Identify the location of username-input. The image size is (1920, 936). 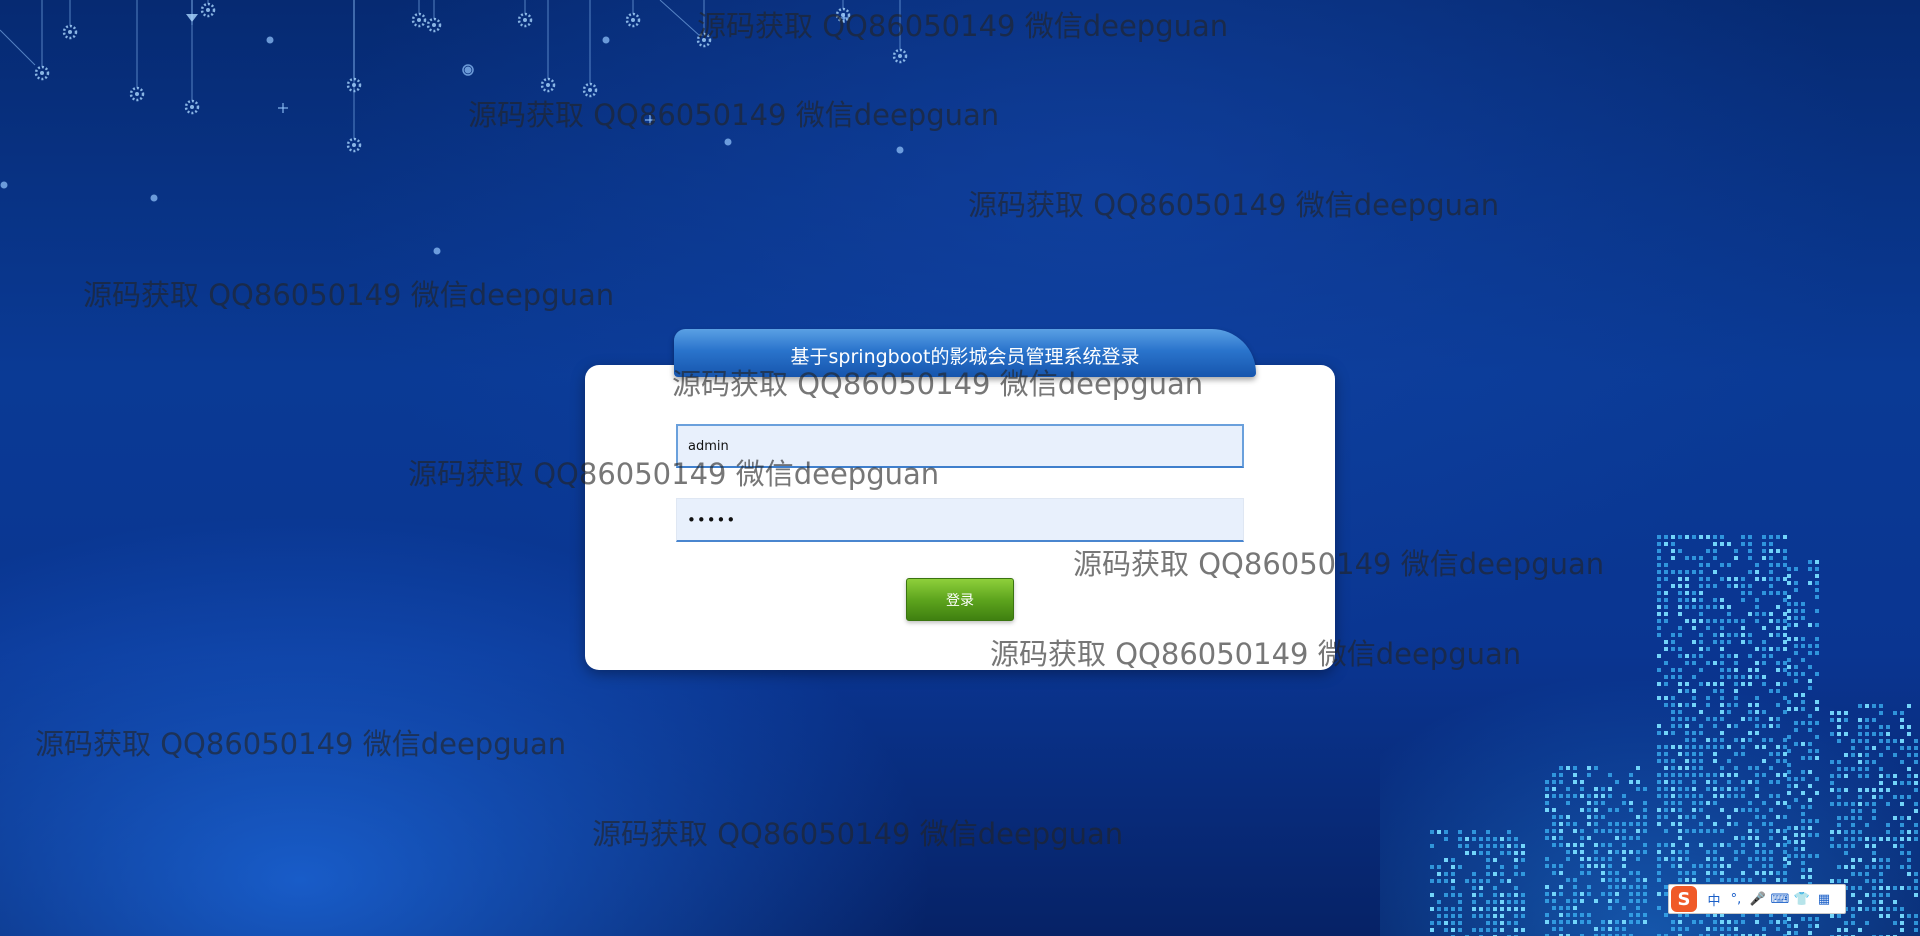
(960, 446).